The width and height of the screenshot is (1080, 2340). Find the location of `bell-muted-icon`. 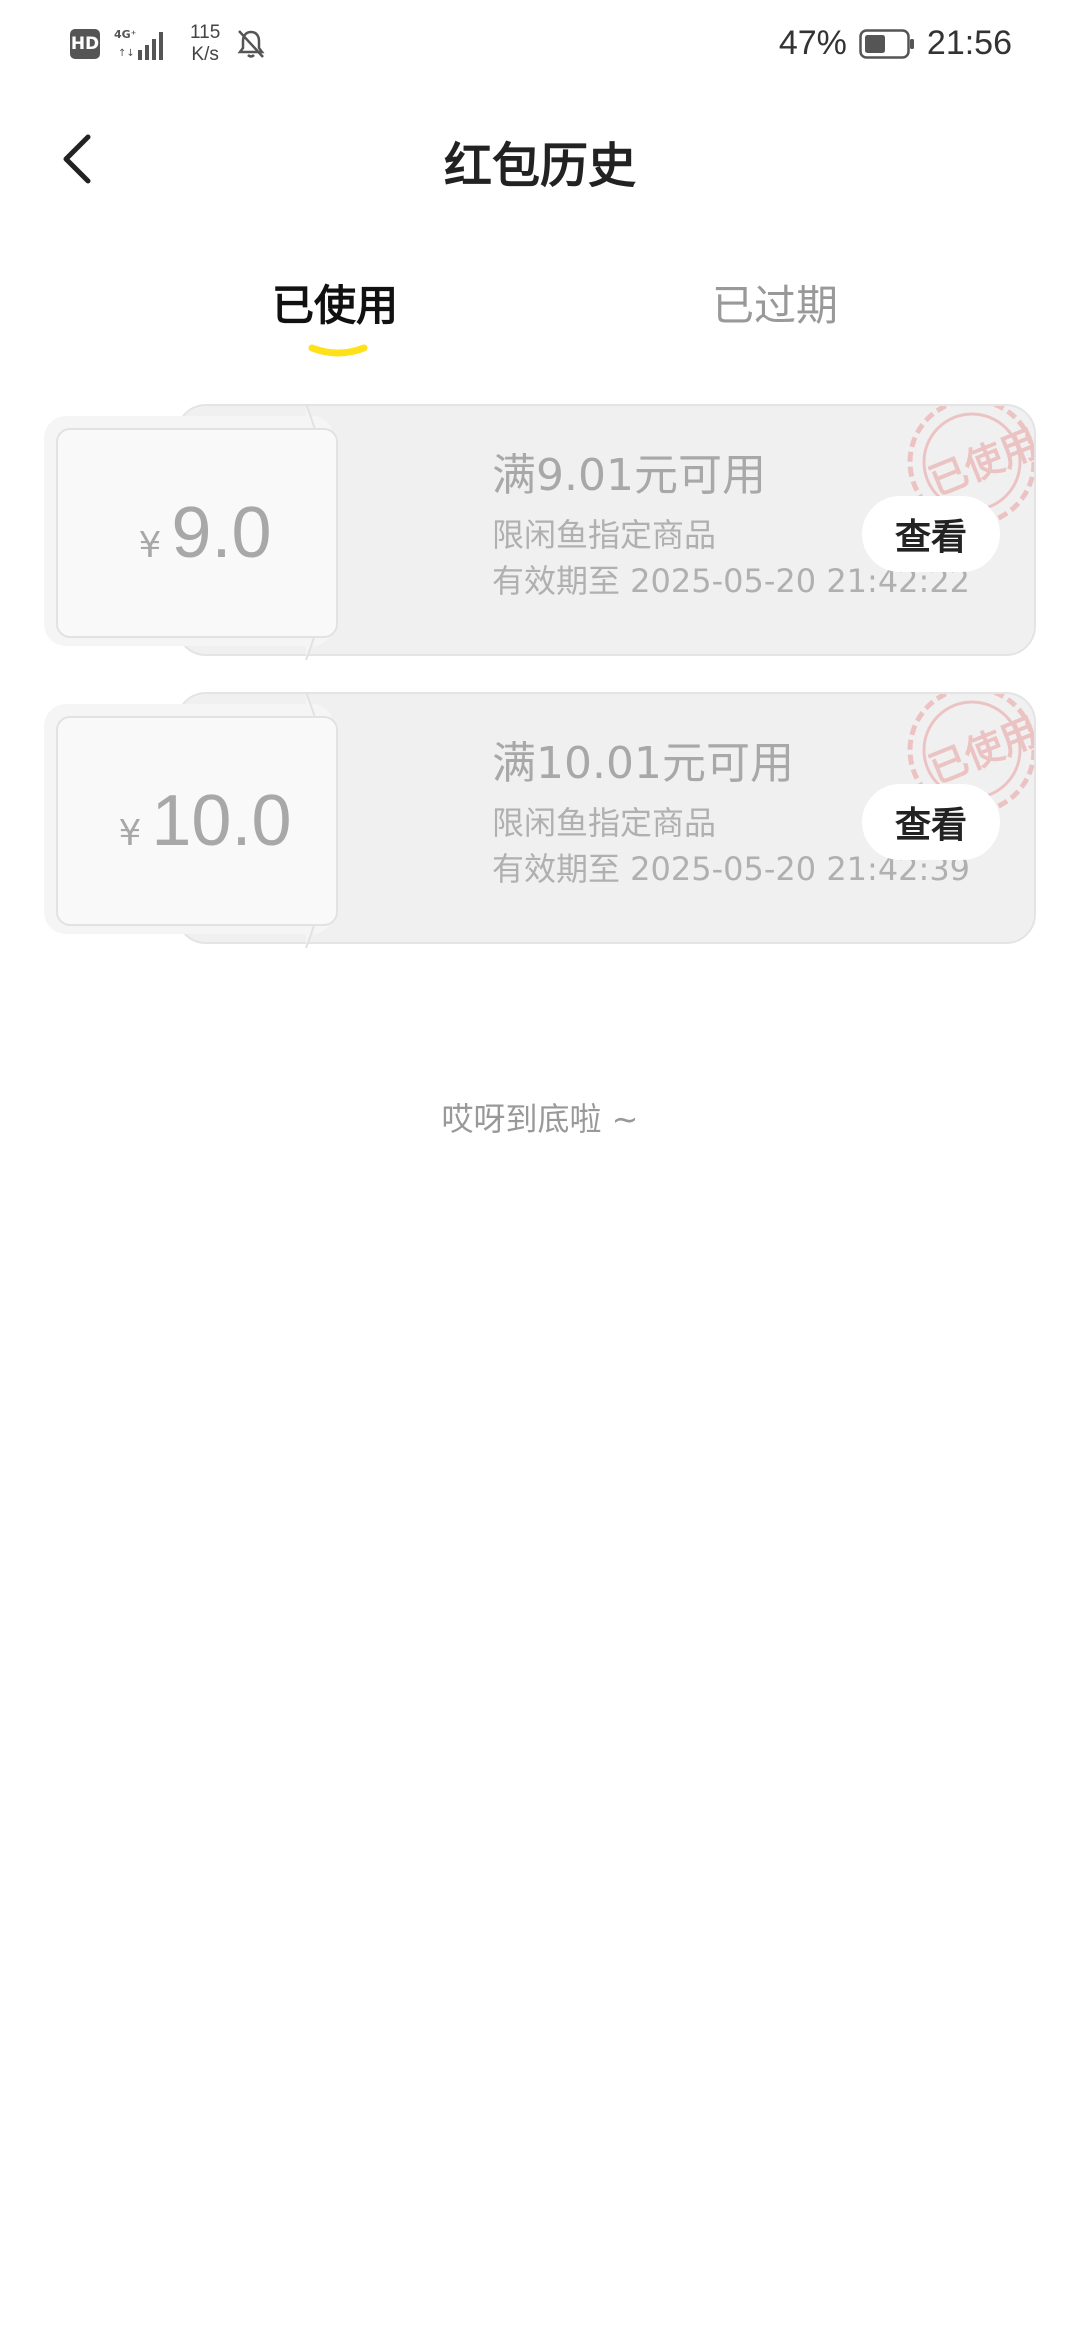

bell-muted-icon is located at coordinates (251, 44).